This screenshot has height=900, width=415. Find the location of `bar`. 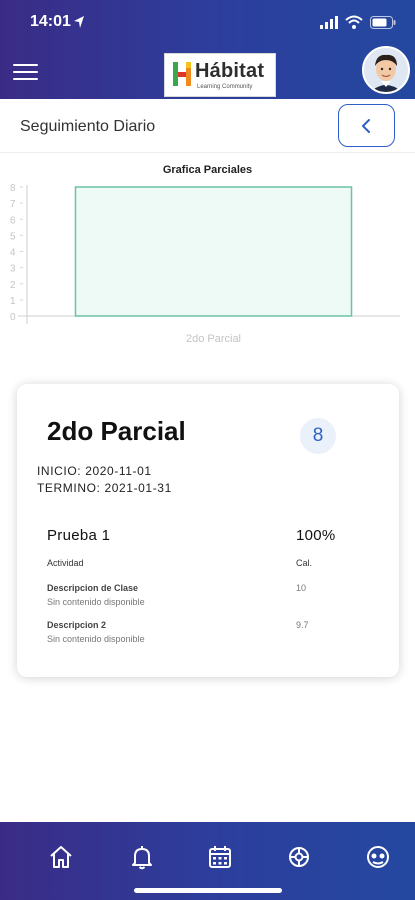

bar is located at coordinates (213, 251).